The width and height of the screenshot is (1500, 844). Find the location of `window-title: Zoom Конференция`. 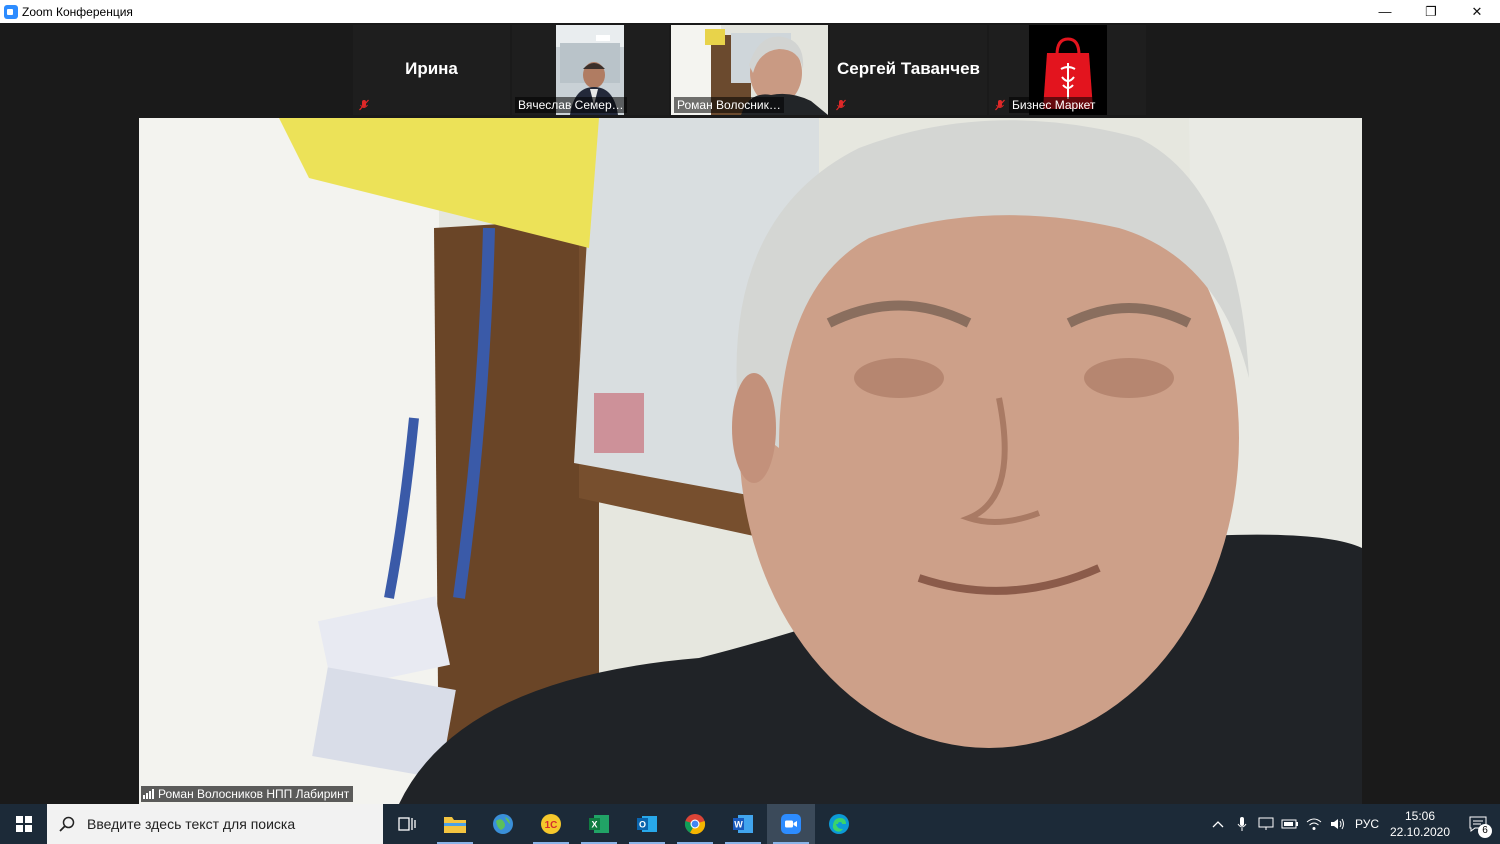

window-title: Zoom Конференция is located at coordinates (77, 11).